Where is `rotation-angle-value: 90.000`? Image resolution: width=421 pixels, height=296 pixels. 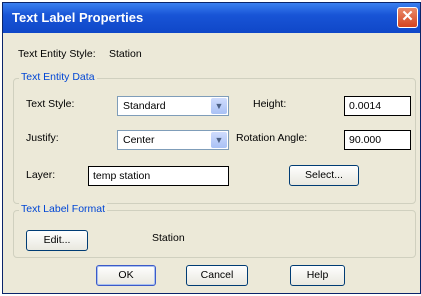
rotation-angle-value: 90.000 is located at coordinates (365, 140).